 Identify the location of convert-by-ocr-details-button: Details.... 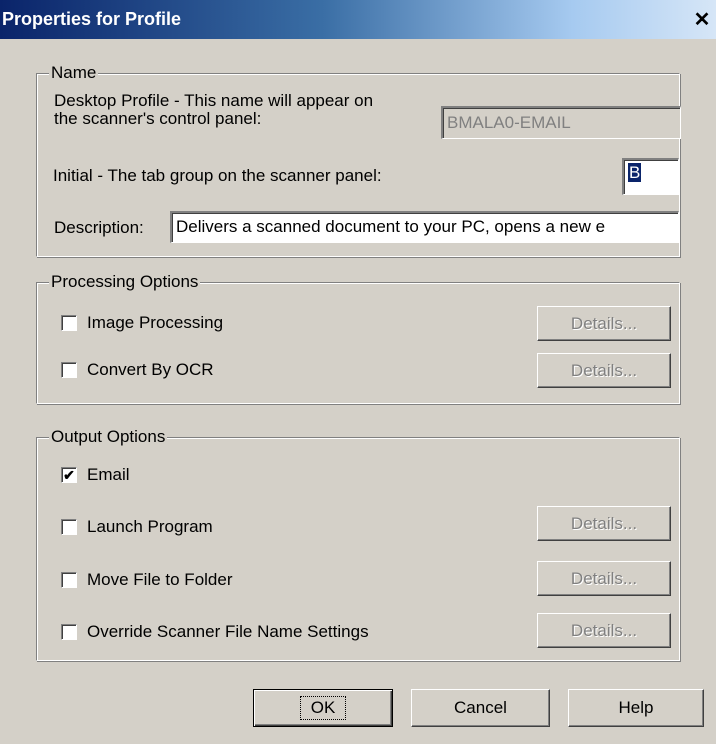
(604, 370).